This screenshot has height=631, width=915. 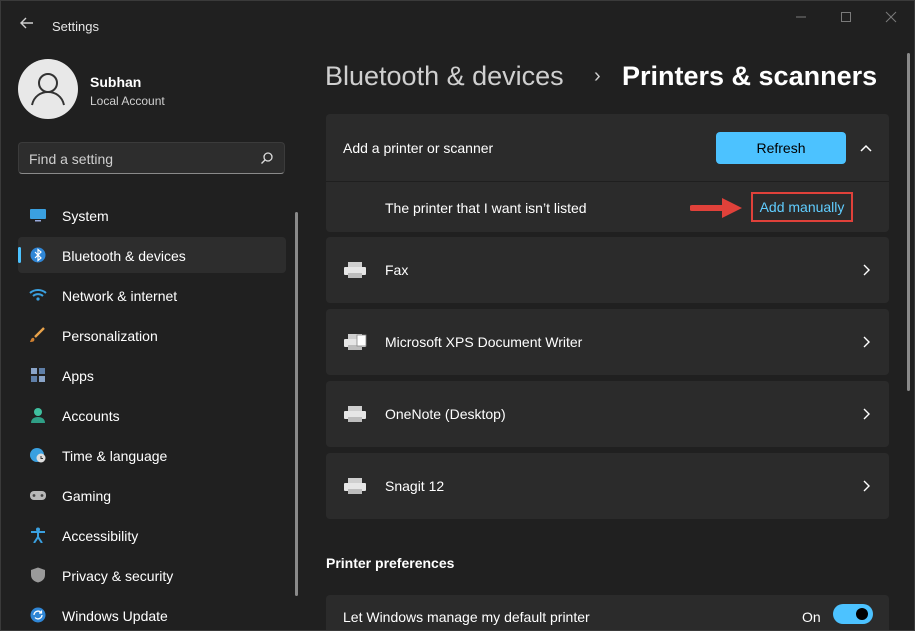 I want to click on chevron-up-icon, so click(x=866, y=148).